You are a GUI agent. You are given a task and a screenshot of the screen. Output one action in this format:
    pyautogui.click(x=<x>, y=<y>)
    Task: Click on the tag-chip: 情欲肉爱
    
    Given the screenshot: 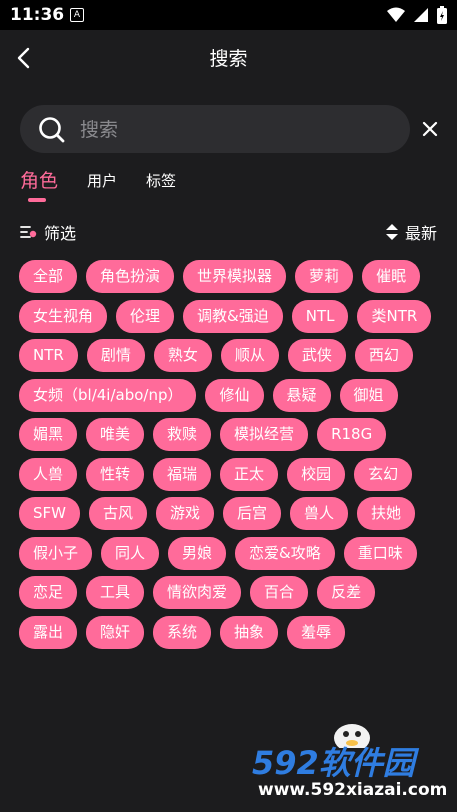 What is the action you would take?
    pyautogui.click(x=197, y=592)
    